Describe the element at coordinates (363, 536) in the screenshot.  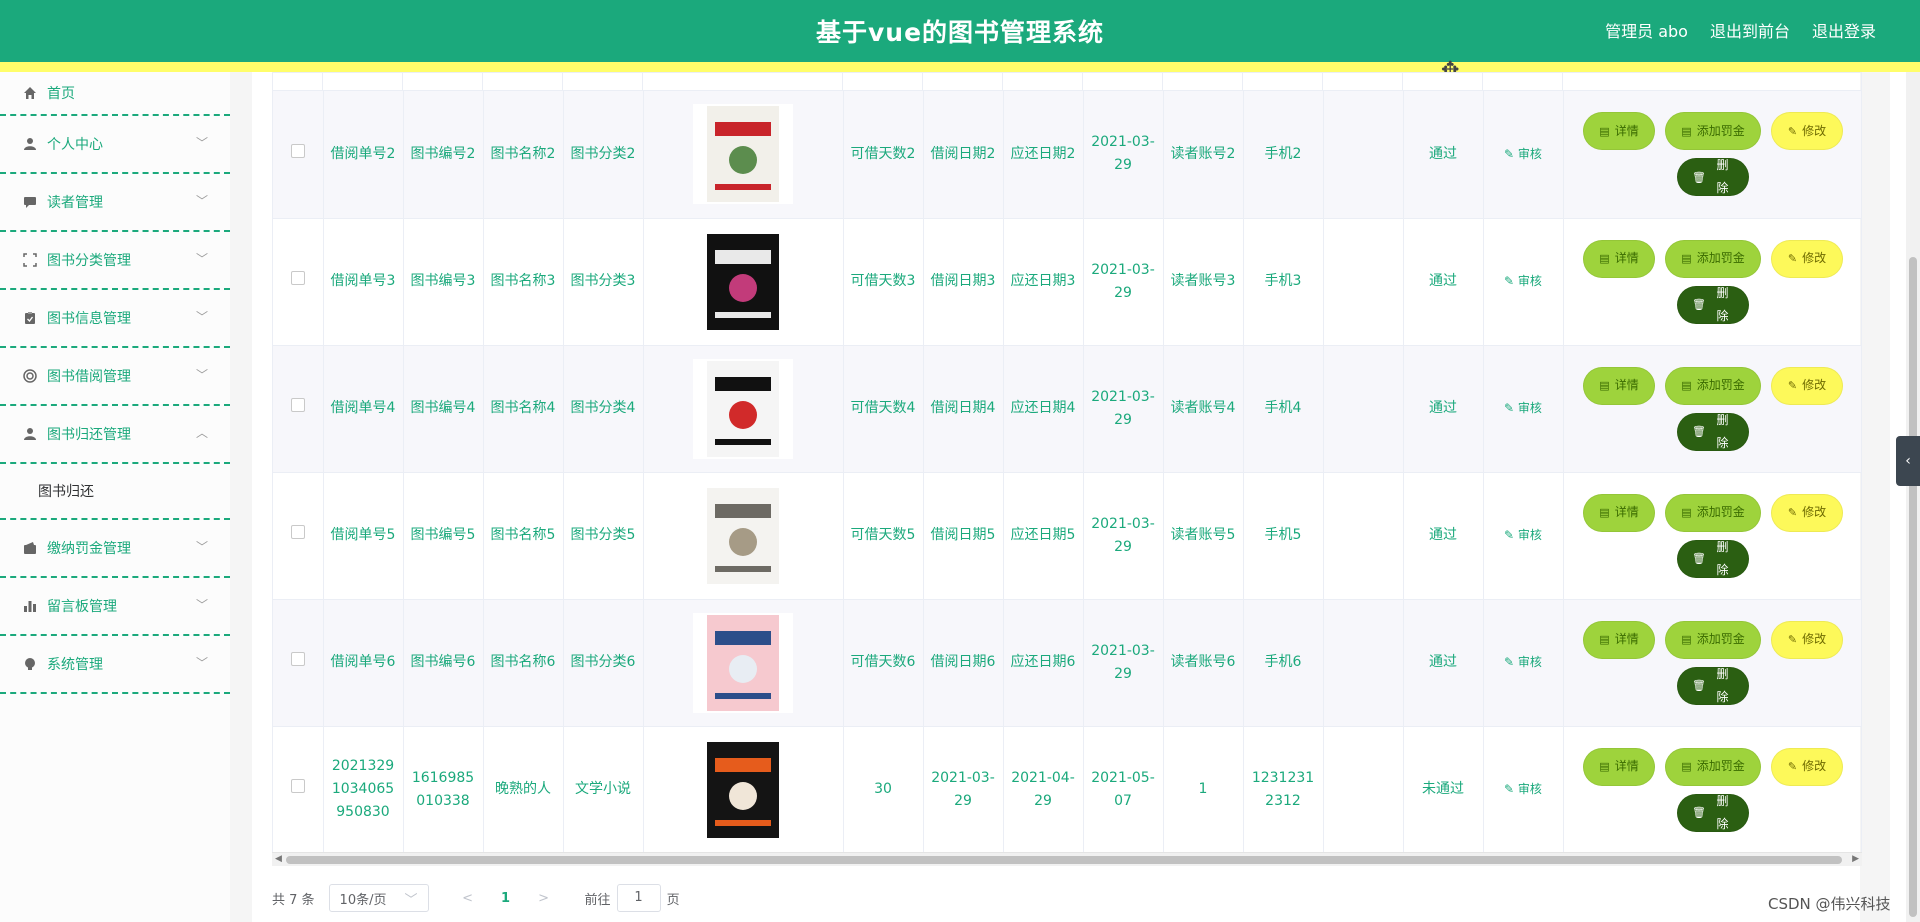
I see `borrow-number-cell: 借阅单号5` at that location.